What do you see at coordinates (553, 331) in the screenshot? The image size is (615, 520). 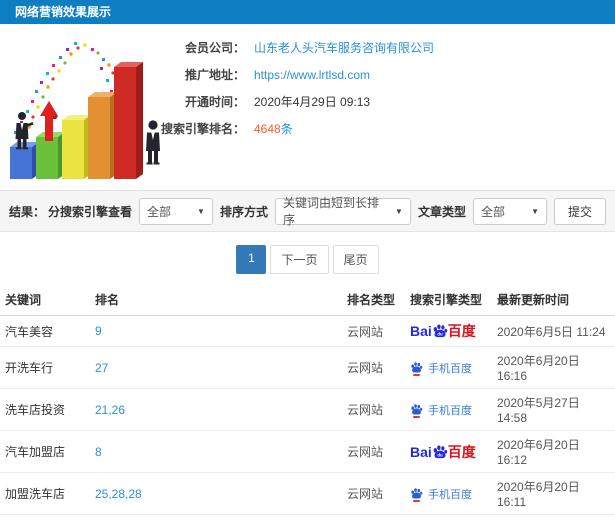 I see `update-time-cell: 2020年6月5日 11:24` at bounding box center [553, 331].